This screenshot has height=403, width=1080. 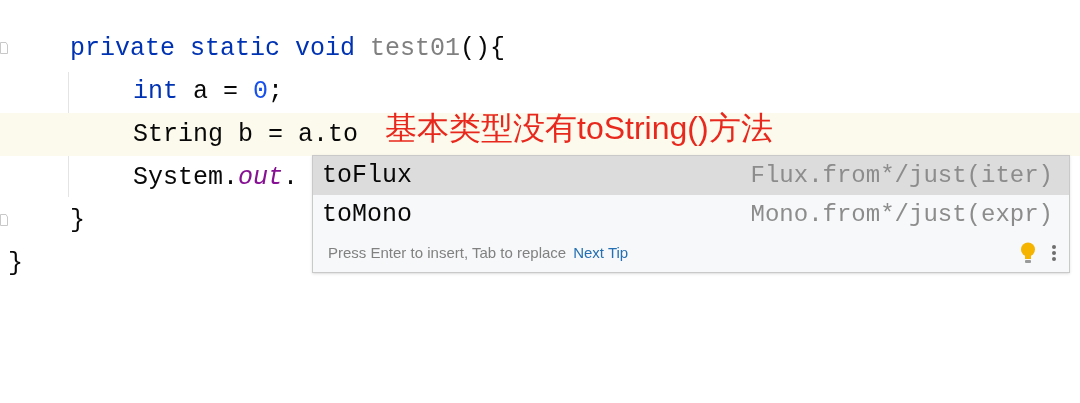 I want to click on annotation-text: 基本类型没有toString()方法, so click(x=579, y=128).